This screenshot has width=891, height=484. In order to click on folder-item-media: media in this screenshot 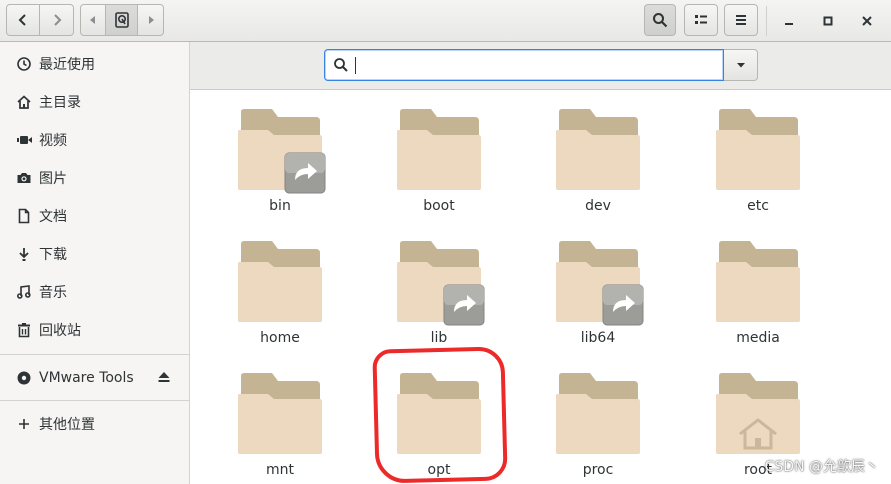, I will do `click(758, 284)`.